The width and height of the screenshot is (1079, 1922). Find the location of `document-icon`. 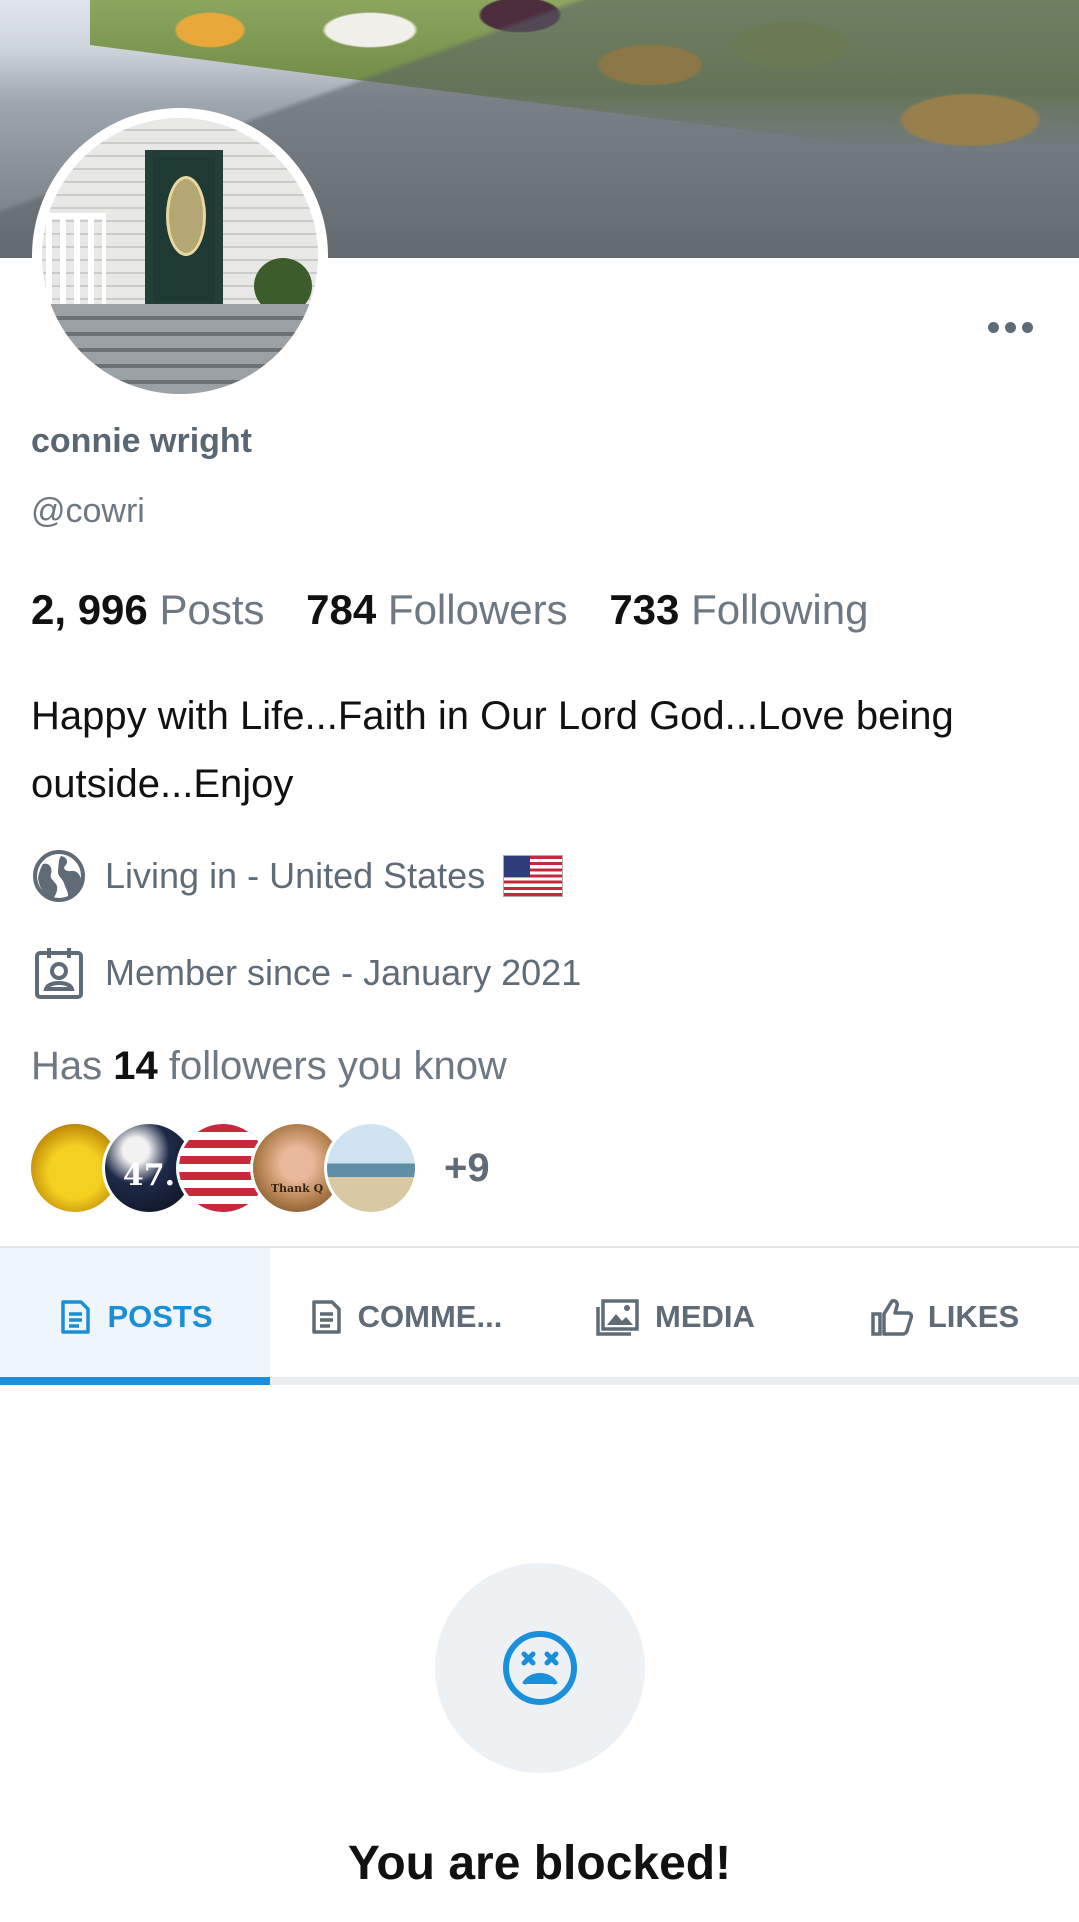

document-icon is located at coordinates (76, 1316).